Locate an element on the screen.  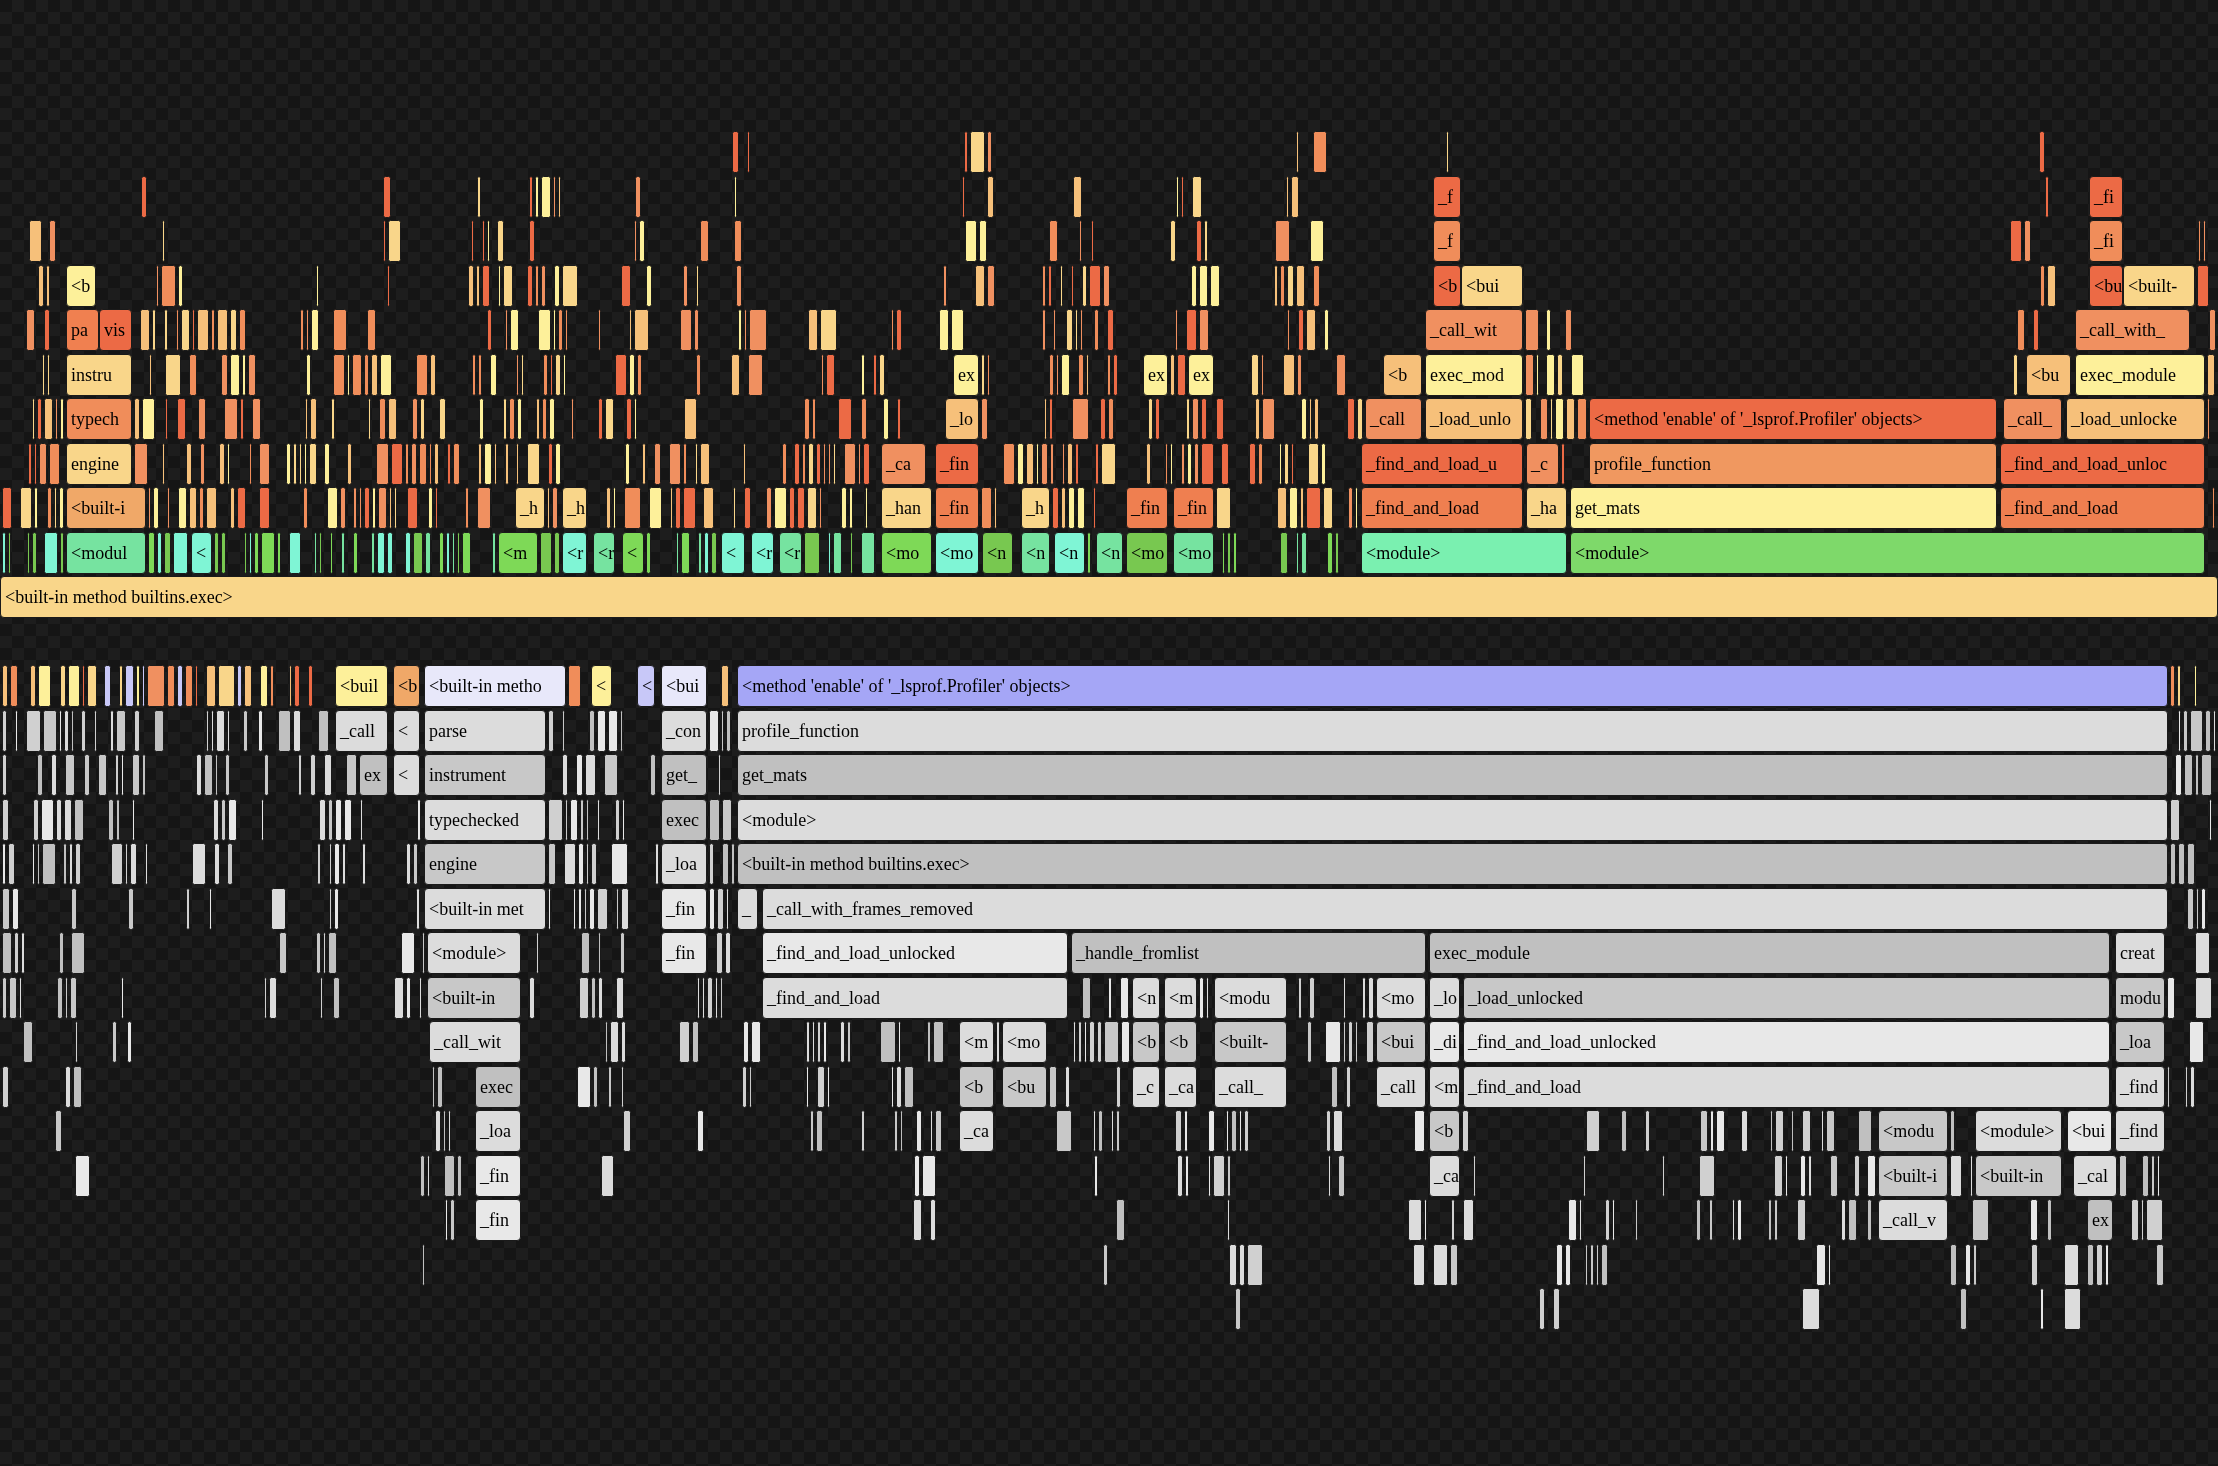
stack-frame: creat is located at coordinates (2140, 953).